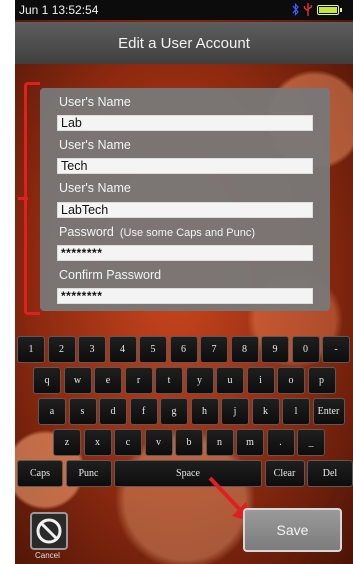 The image size is (353, 564). Describe the element at coordinates (122, 349) in the screenshot. I see `key-4: 4` at that location.